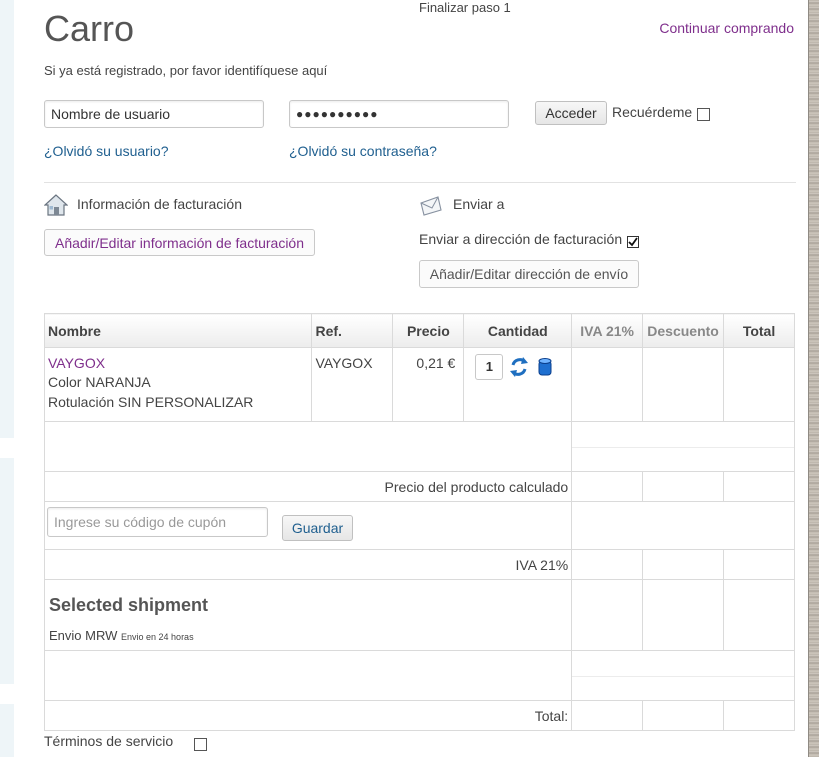 Image resolution: width=819 pixels, height=757 pixels. Describe the element at coordinates (571, 113) in the screenshot. I see `login-button: Acceder` at that location.